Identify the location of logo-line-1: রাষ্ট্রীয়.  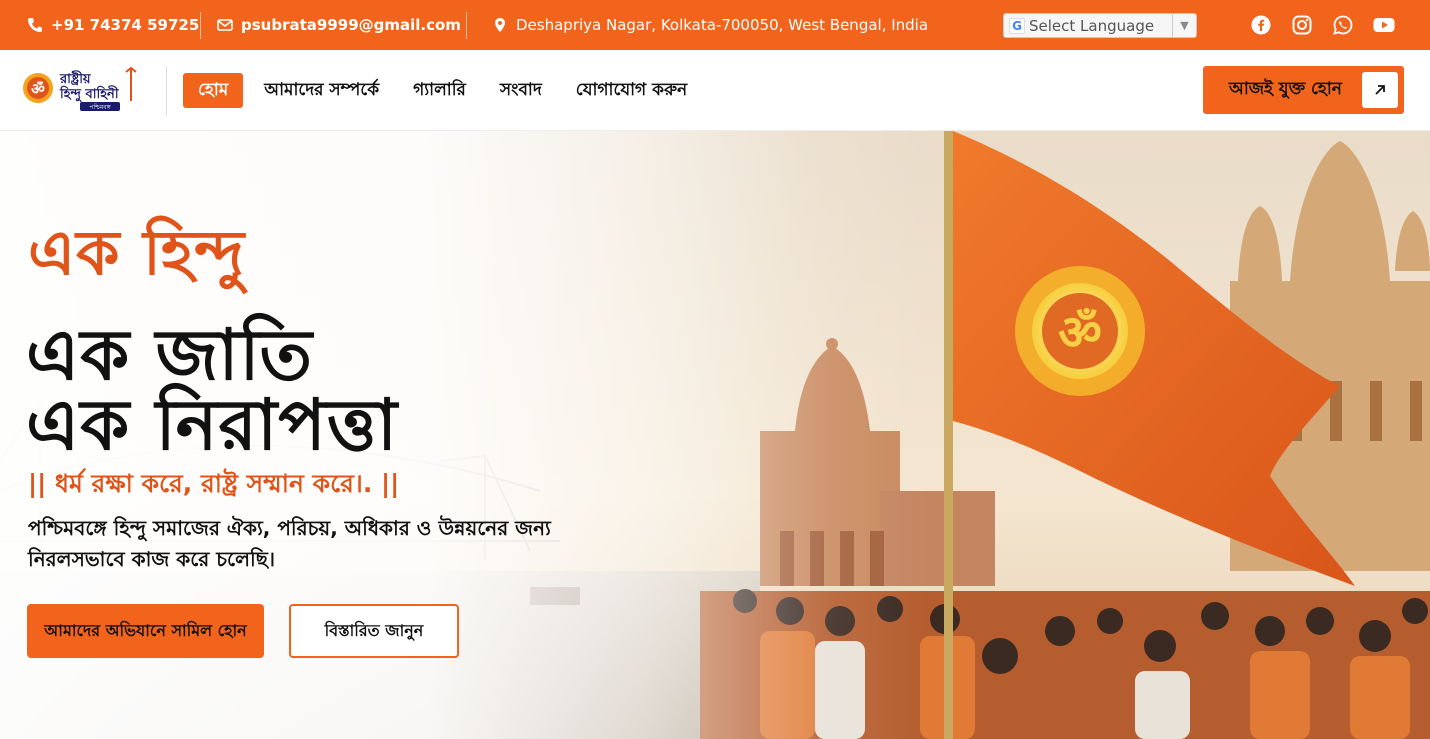
(75, 78).